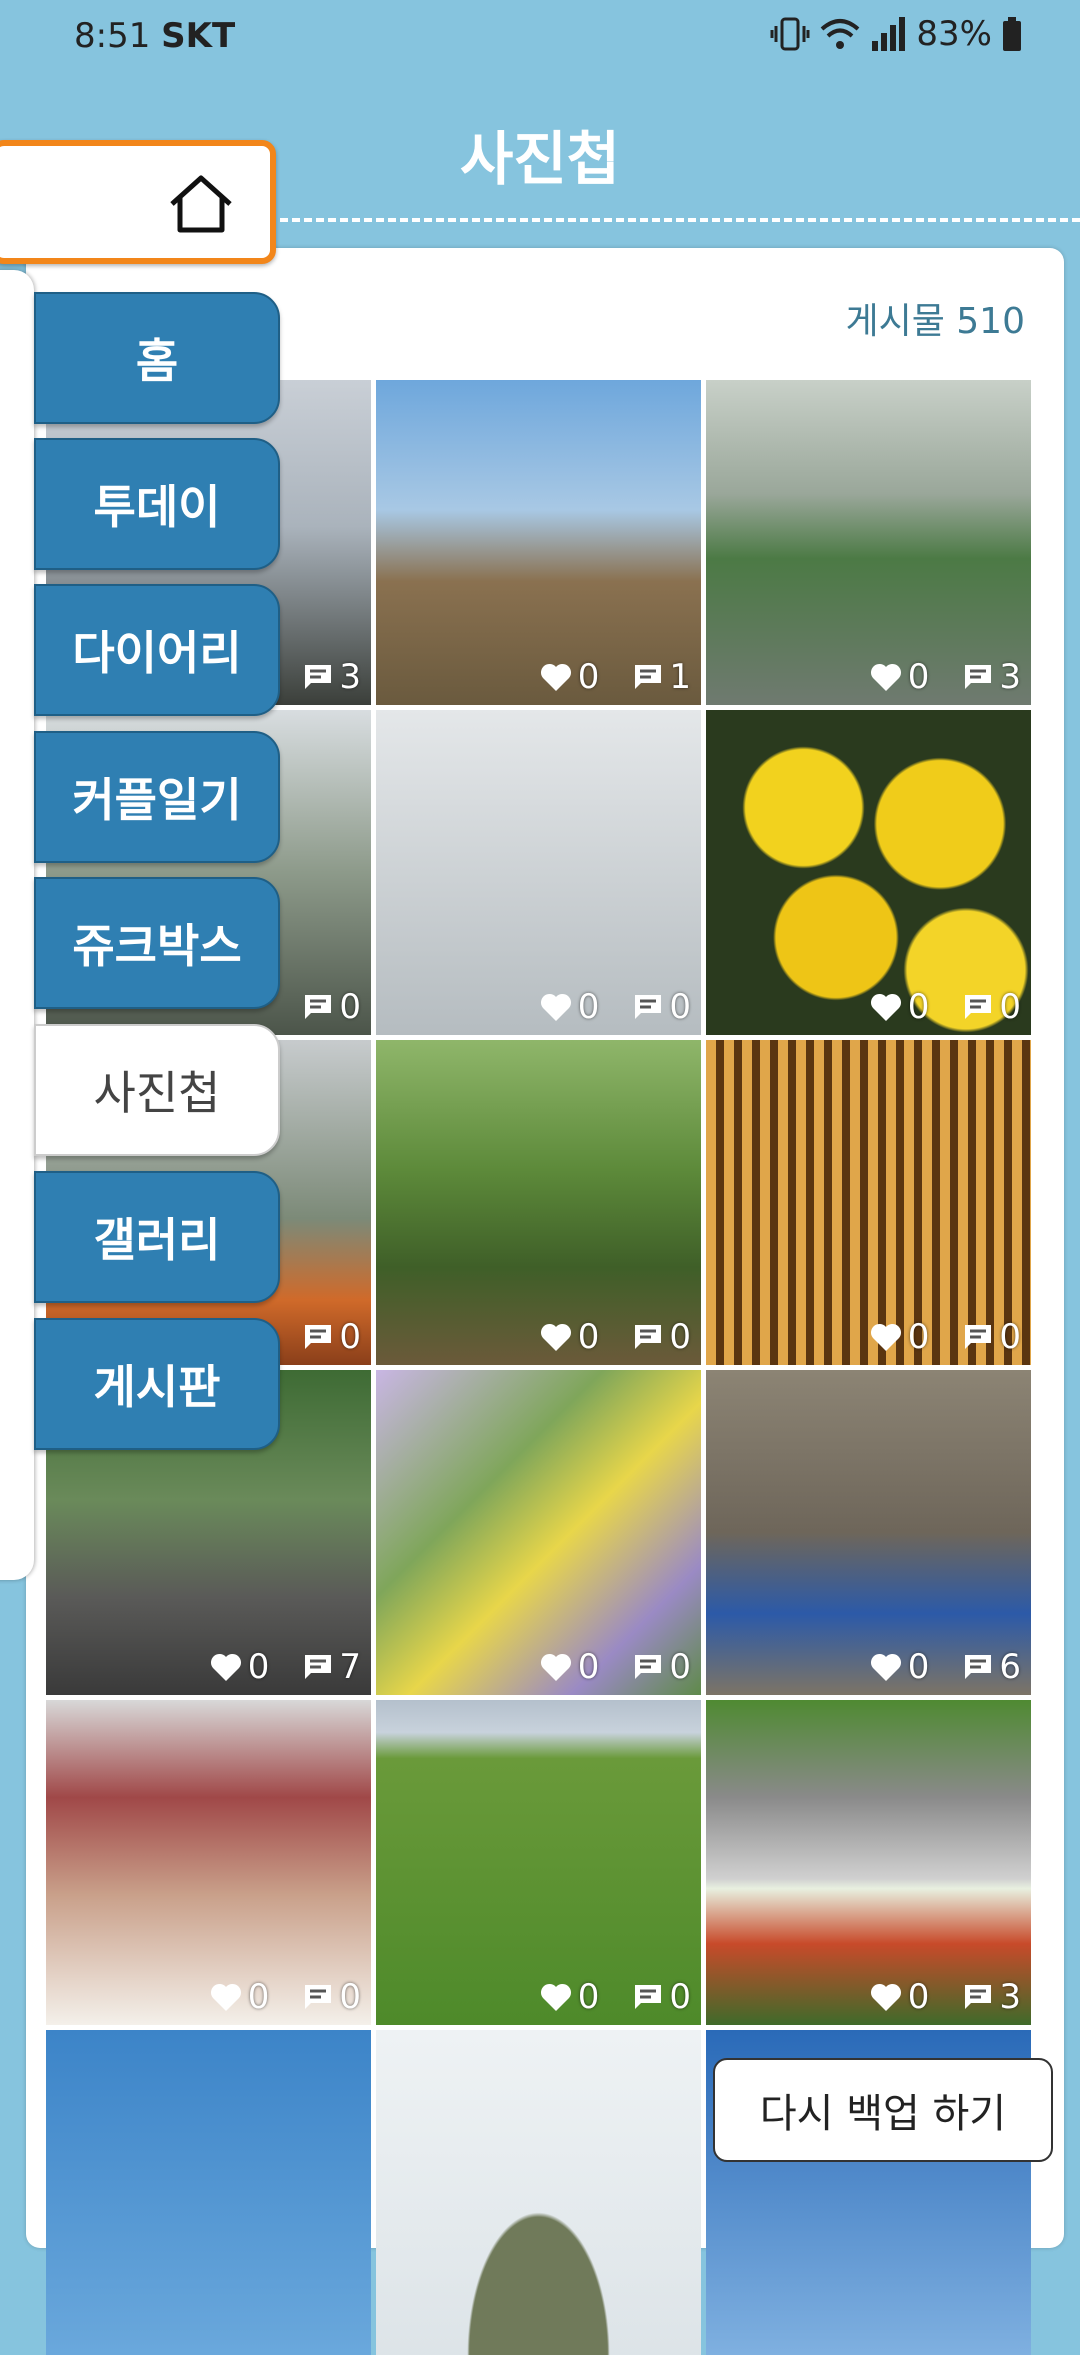  I want to click on tab-diary: 다이어리, so click(157, 650).